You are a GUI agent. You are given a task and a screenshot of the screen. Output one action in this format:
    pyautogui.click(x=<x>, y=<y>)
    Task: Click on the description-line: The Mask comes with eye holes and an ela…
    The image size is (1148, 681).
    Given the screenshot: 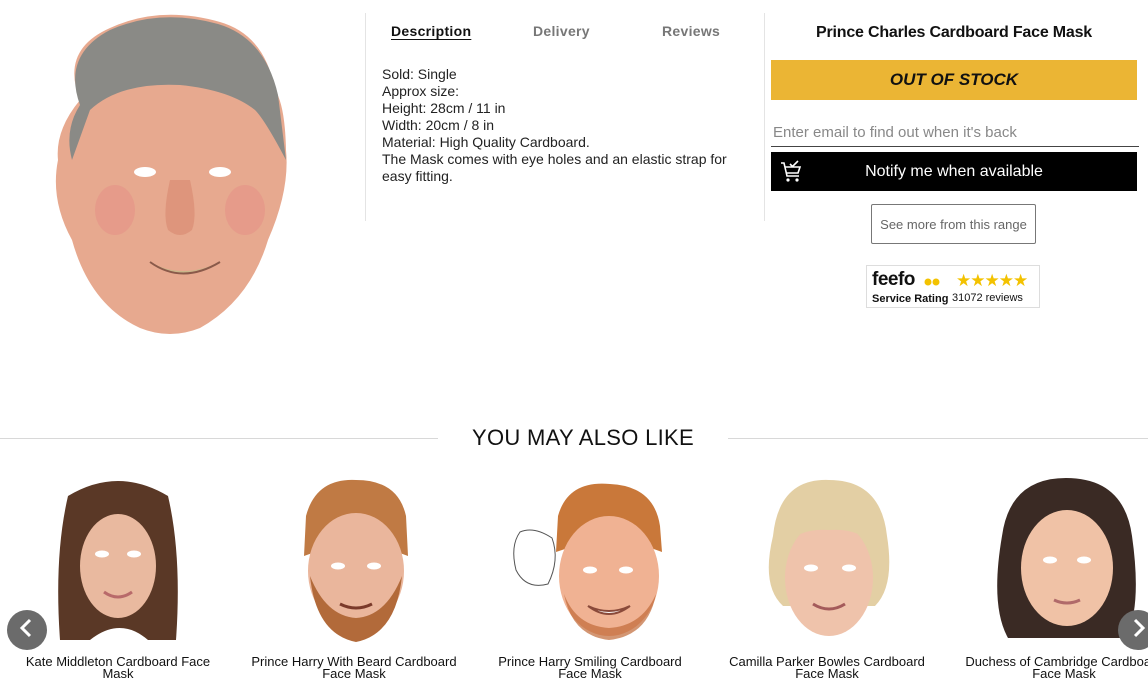 What is the action you would take?
    pyautogui.click(x=554, y=167)
    